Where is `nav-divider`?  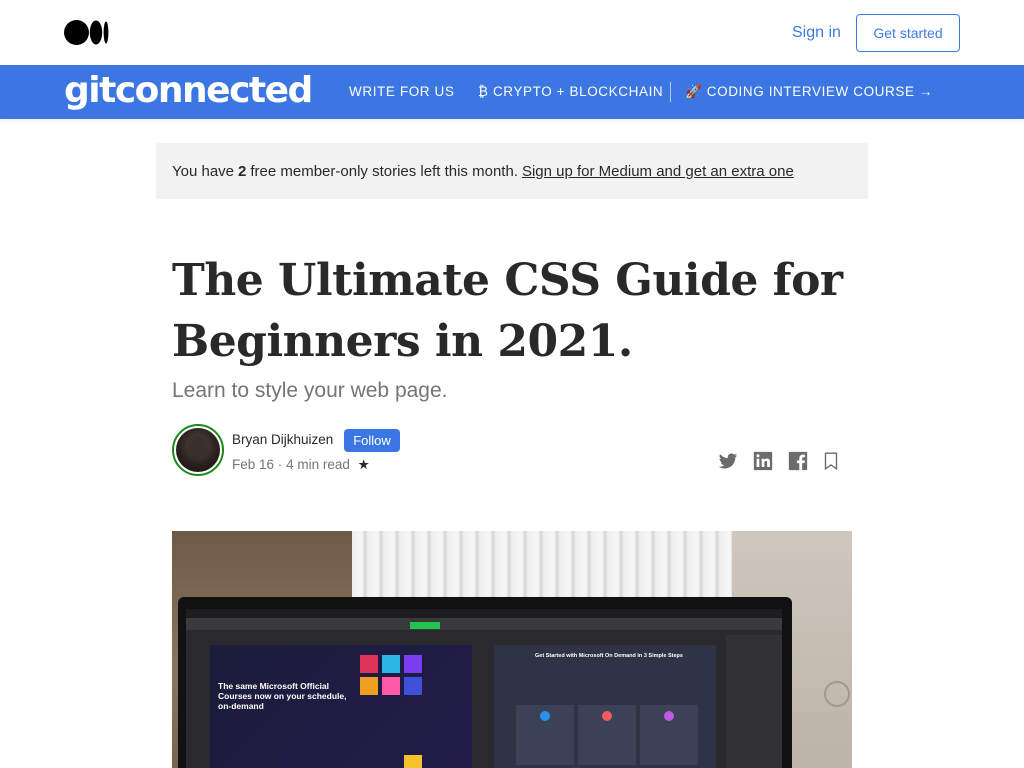 nav-divider is located at coordinates (670, 92).